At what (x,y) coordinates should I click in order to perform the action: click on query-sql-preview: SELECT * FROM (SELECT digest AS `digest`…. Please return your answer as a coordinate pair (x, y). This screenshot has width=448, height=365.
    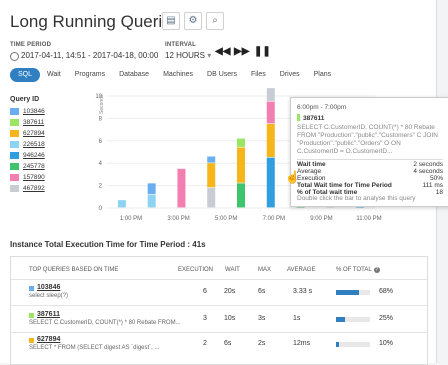
    Looking at the image, I should click on (94, 348).